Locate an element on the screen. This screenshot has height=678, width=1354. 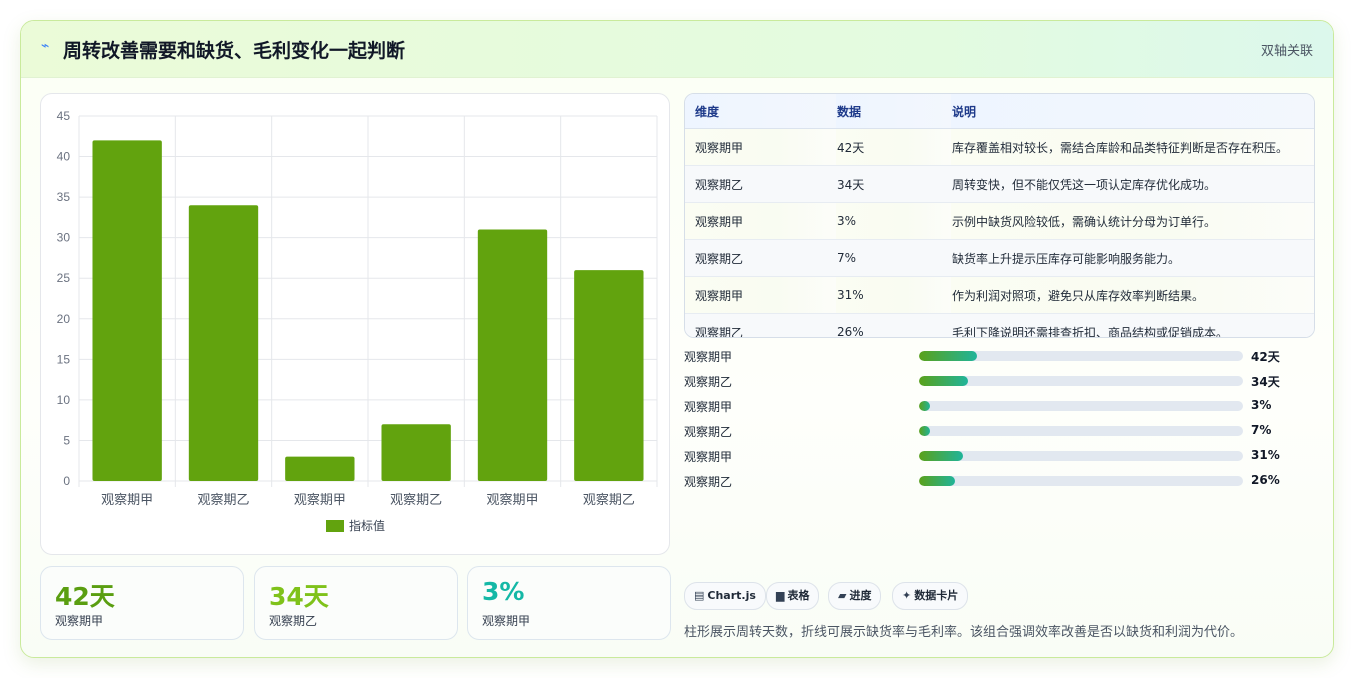
y-tick-label: 10 is located at coordinates (64, 400).